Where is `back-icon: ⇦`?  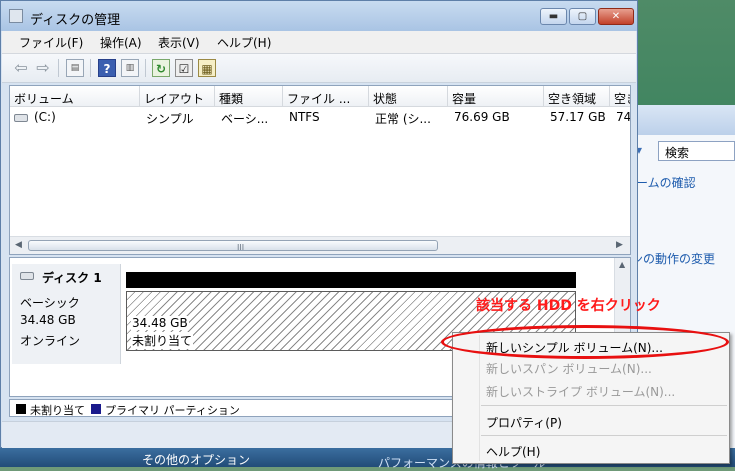
back-icon: ⇦ is located at coordinates (21, 68).